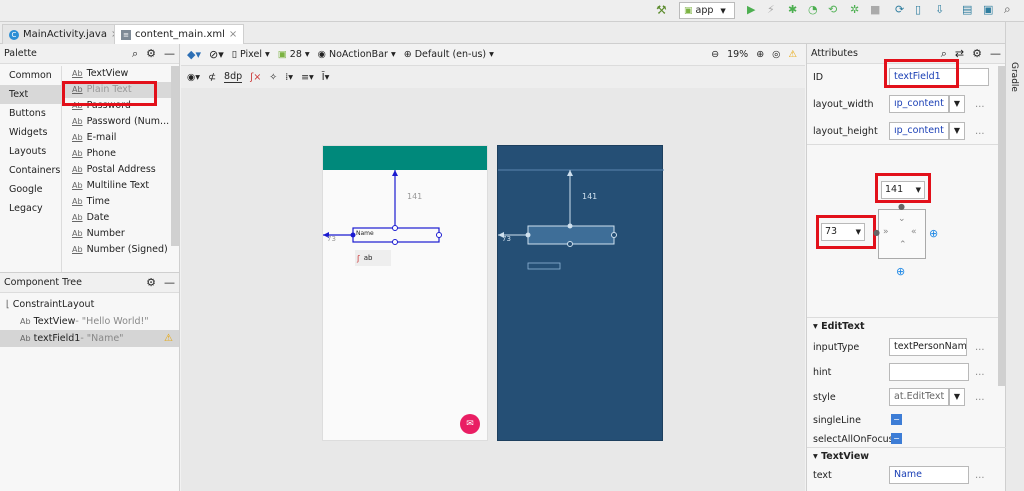 This screenshot has width=1024, height=491. What do you see at coordinates (193, 77) in the screenshot?
I see `view-options-icon: ◉▾` at bounding box center [193, 77].